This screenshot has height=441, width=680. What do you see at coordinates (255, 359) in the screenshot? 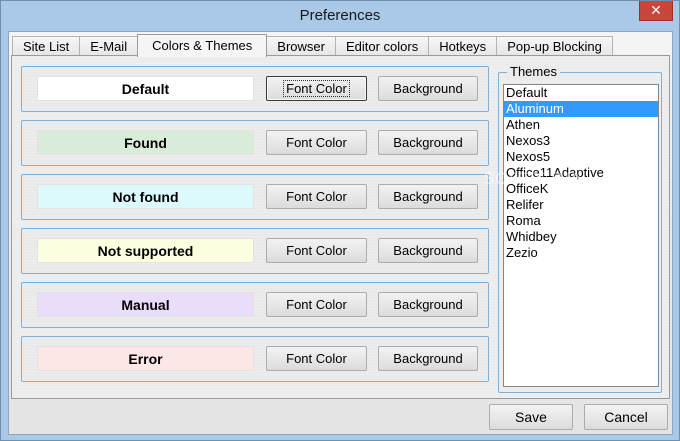
I see `color-row-error: Error Font Color Background` at bounding box center [255, 359].